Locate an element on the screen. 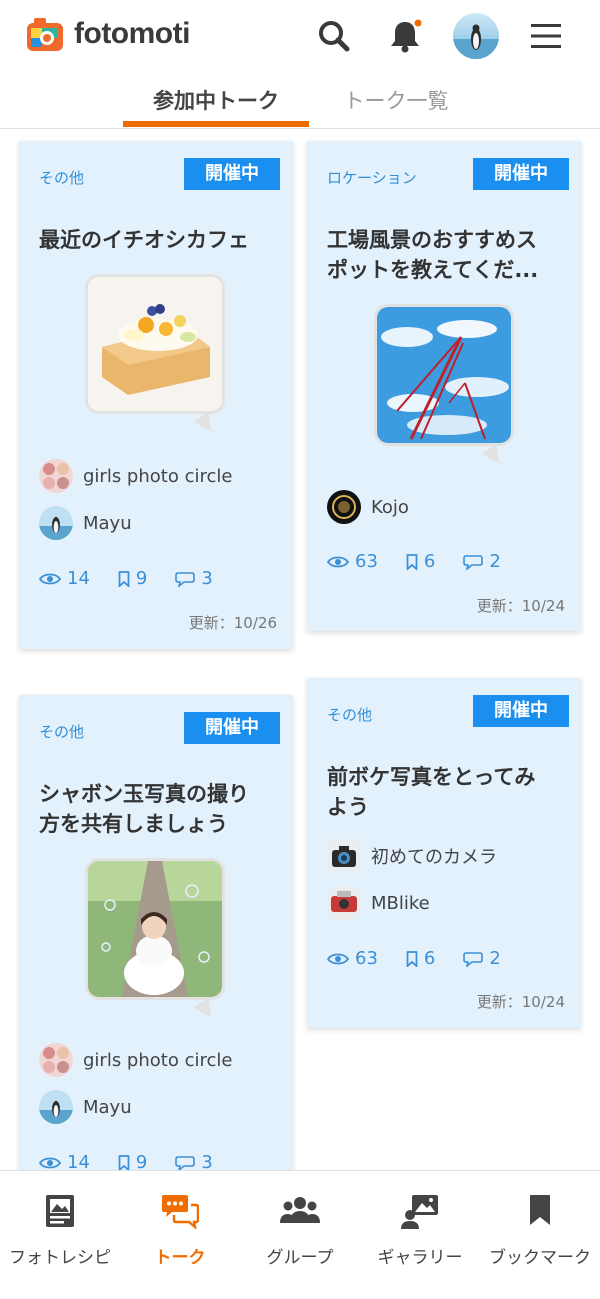 Image resolution: width=600 pixels, height=1299 pixels. view-count: 14 is located at coordinates (64, 578).